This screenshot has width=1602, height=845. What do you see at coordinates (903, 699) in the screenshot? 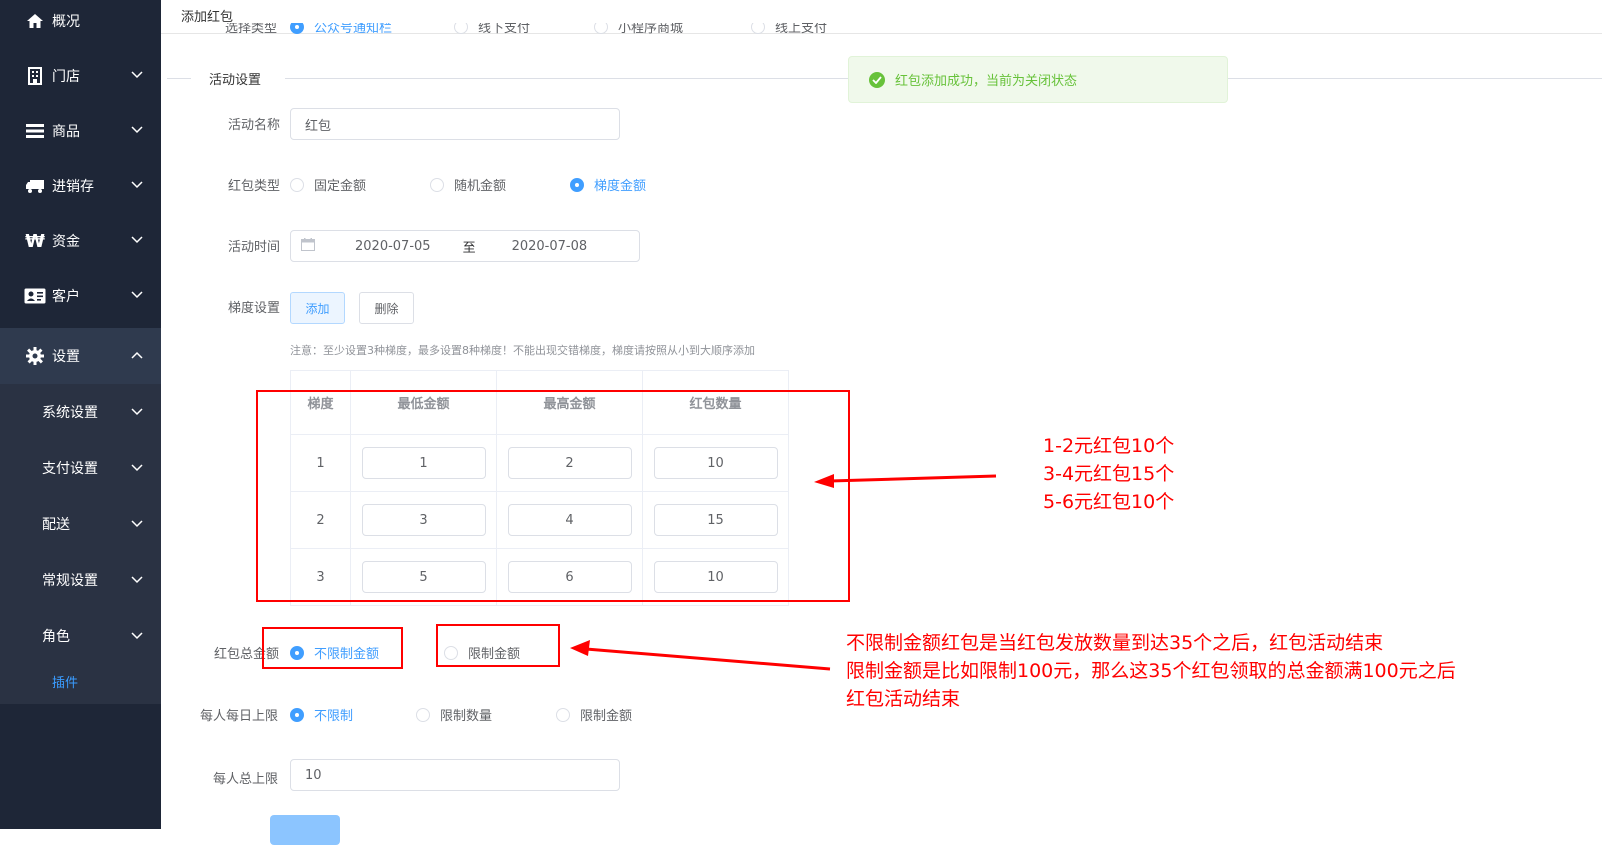
I see `annotation-line: 红包活动结束` at bounding box center [903, 699].